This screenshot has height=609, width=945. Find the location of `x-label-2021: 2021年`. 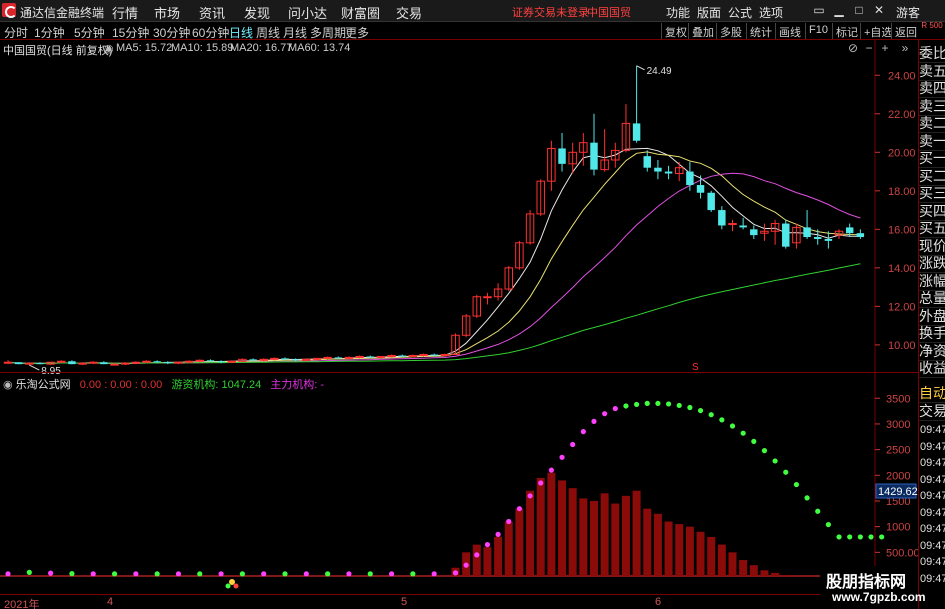

x-label-2021: 2021年 is located at coordinates (22, 604).